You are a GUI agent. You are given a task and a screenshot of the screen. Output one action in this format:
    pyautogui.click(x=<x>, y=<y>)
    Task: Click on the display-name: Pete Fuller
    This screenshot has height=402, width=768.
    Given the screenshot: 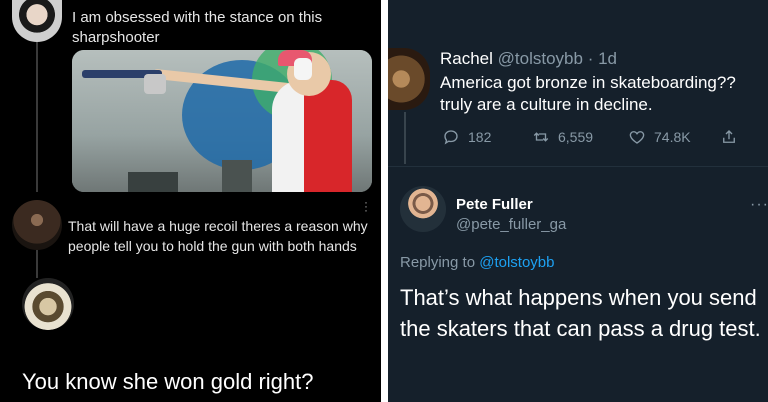 What is the action you would take?
    pyautogui.click(x=494, y=205)
    